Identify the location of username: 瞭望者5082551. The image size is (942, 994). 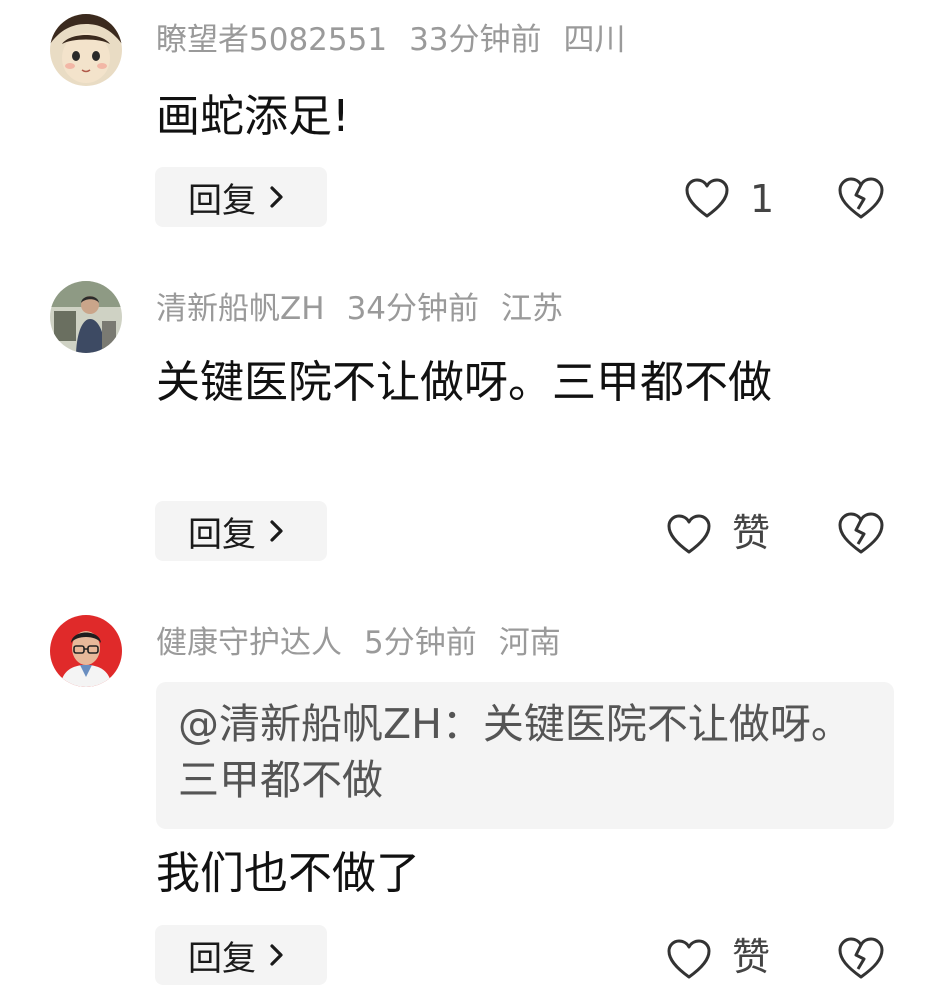
(271, 40).